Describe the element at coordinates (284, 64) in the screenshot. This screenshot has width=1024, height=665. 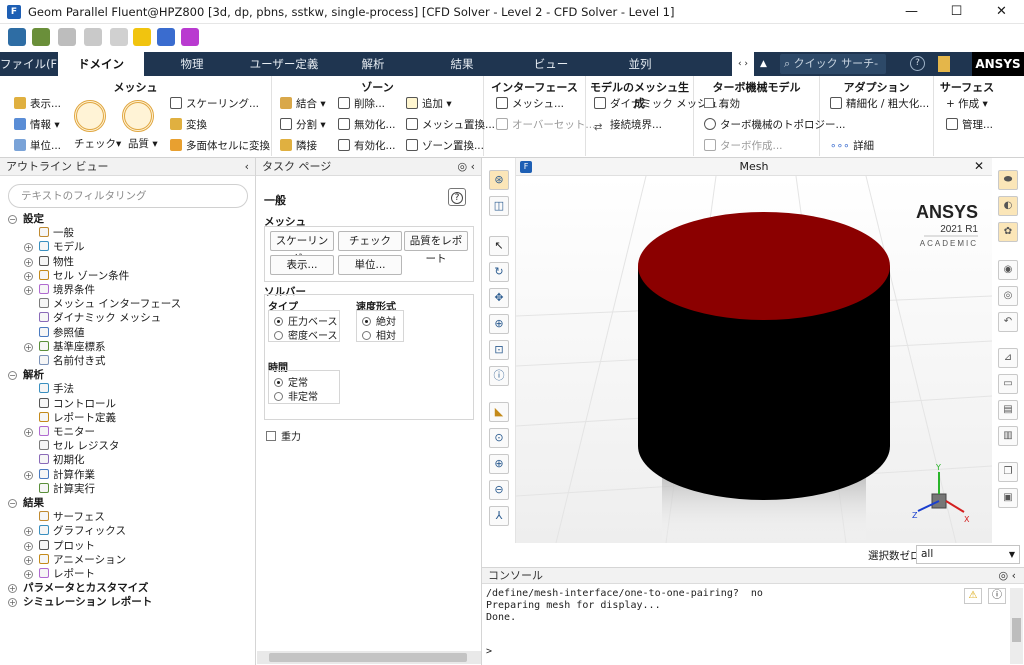
I see `tab-user-defined: ユーザー定義` at that location.